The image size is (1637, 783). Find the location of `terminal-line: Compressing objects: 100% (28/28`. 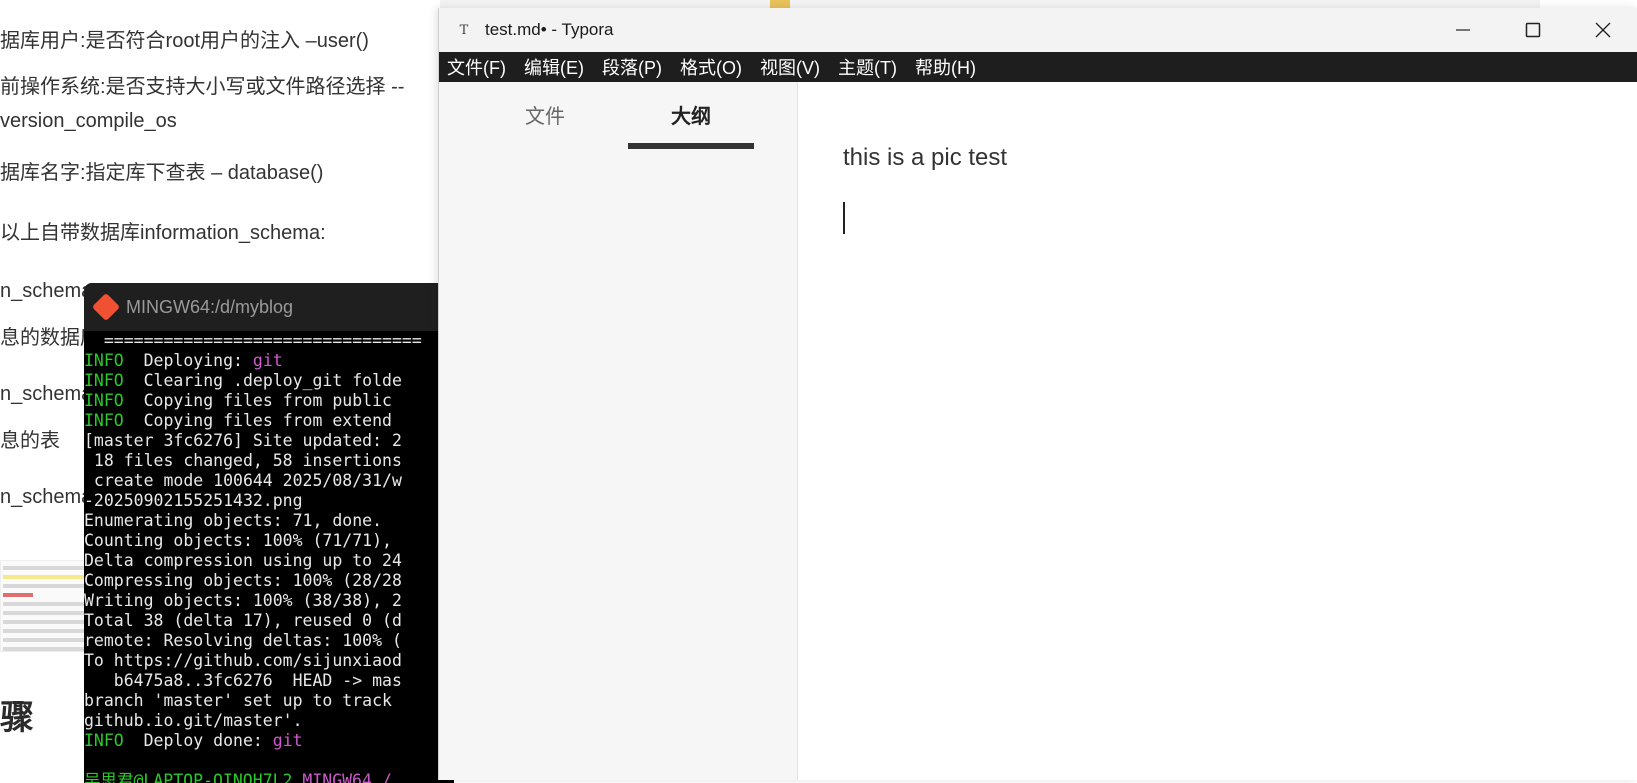

terminal-line: Compressing objects: 100% (28/28 is located at coordinates (243, 580).